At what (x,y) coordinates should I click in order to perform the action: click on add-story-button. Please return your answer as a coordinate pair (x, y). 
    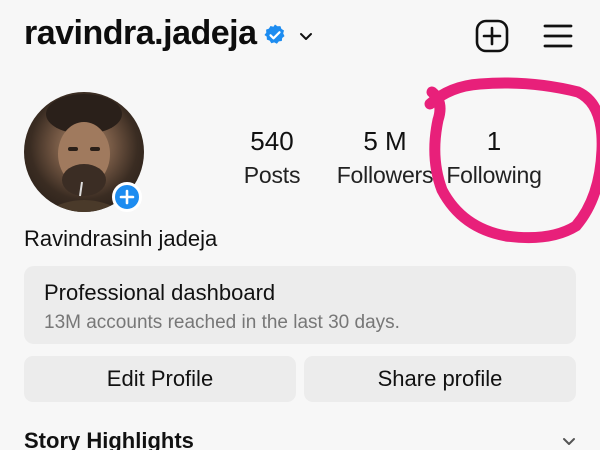
    Looking at the image, I should click on (127, 197).